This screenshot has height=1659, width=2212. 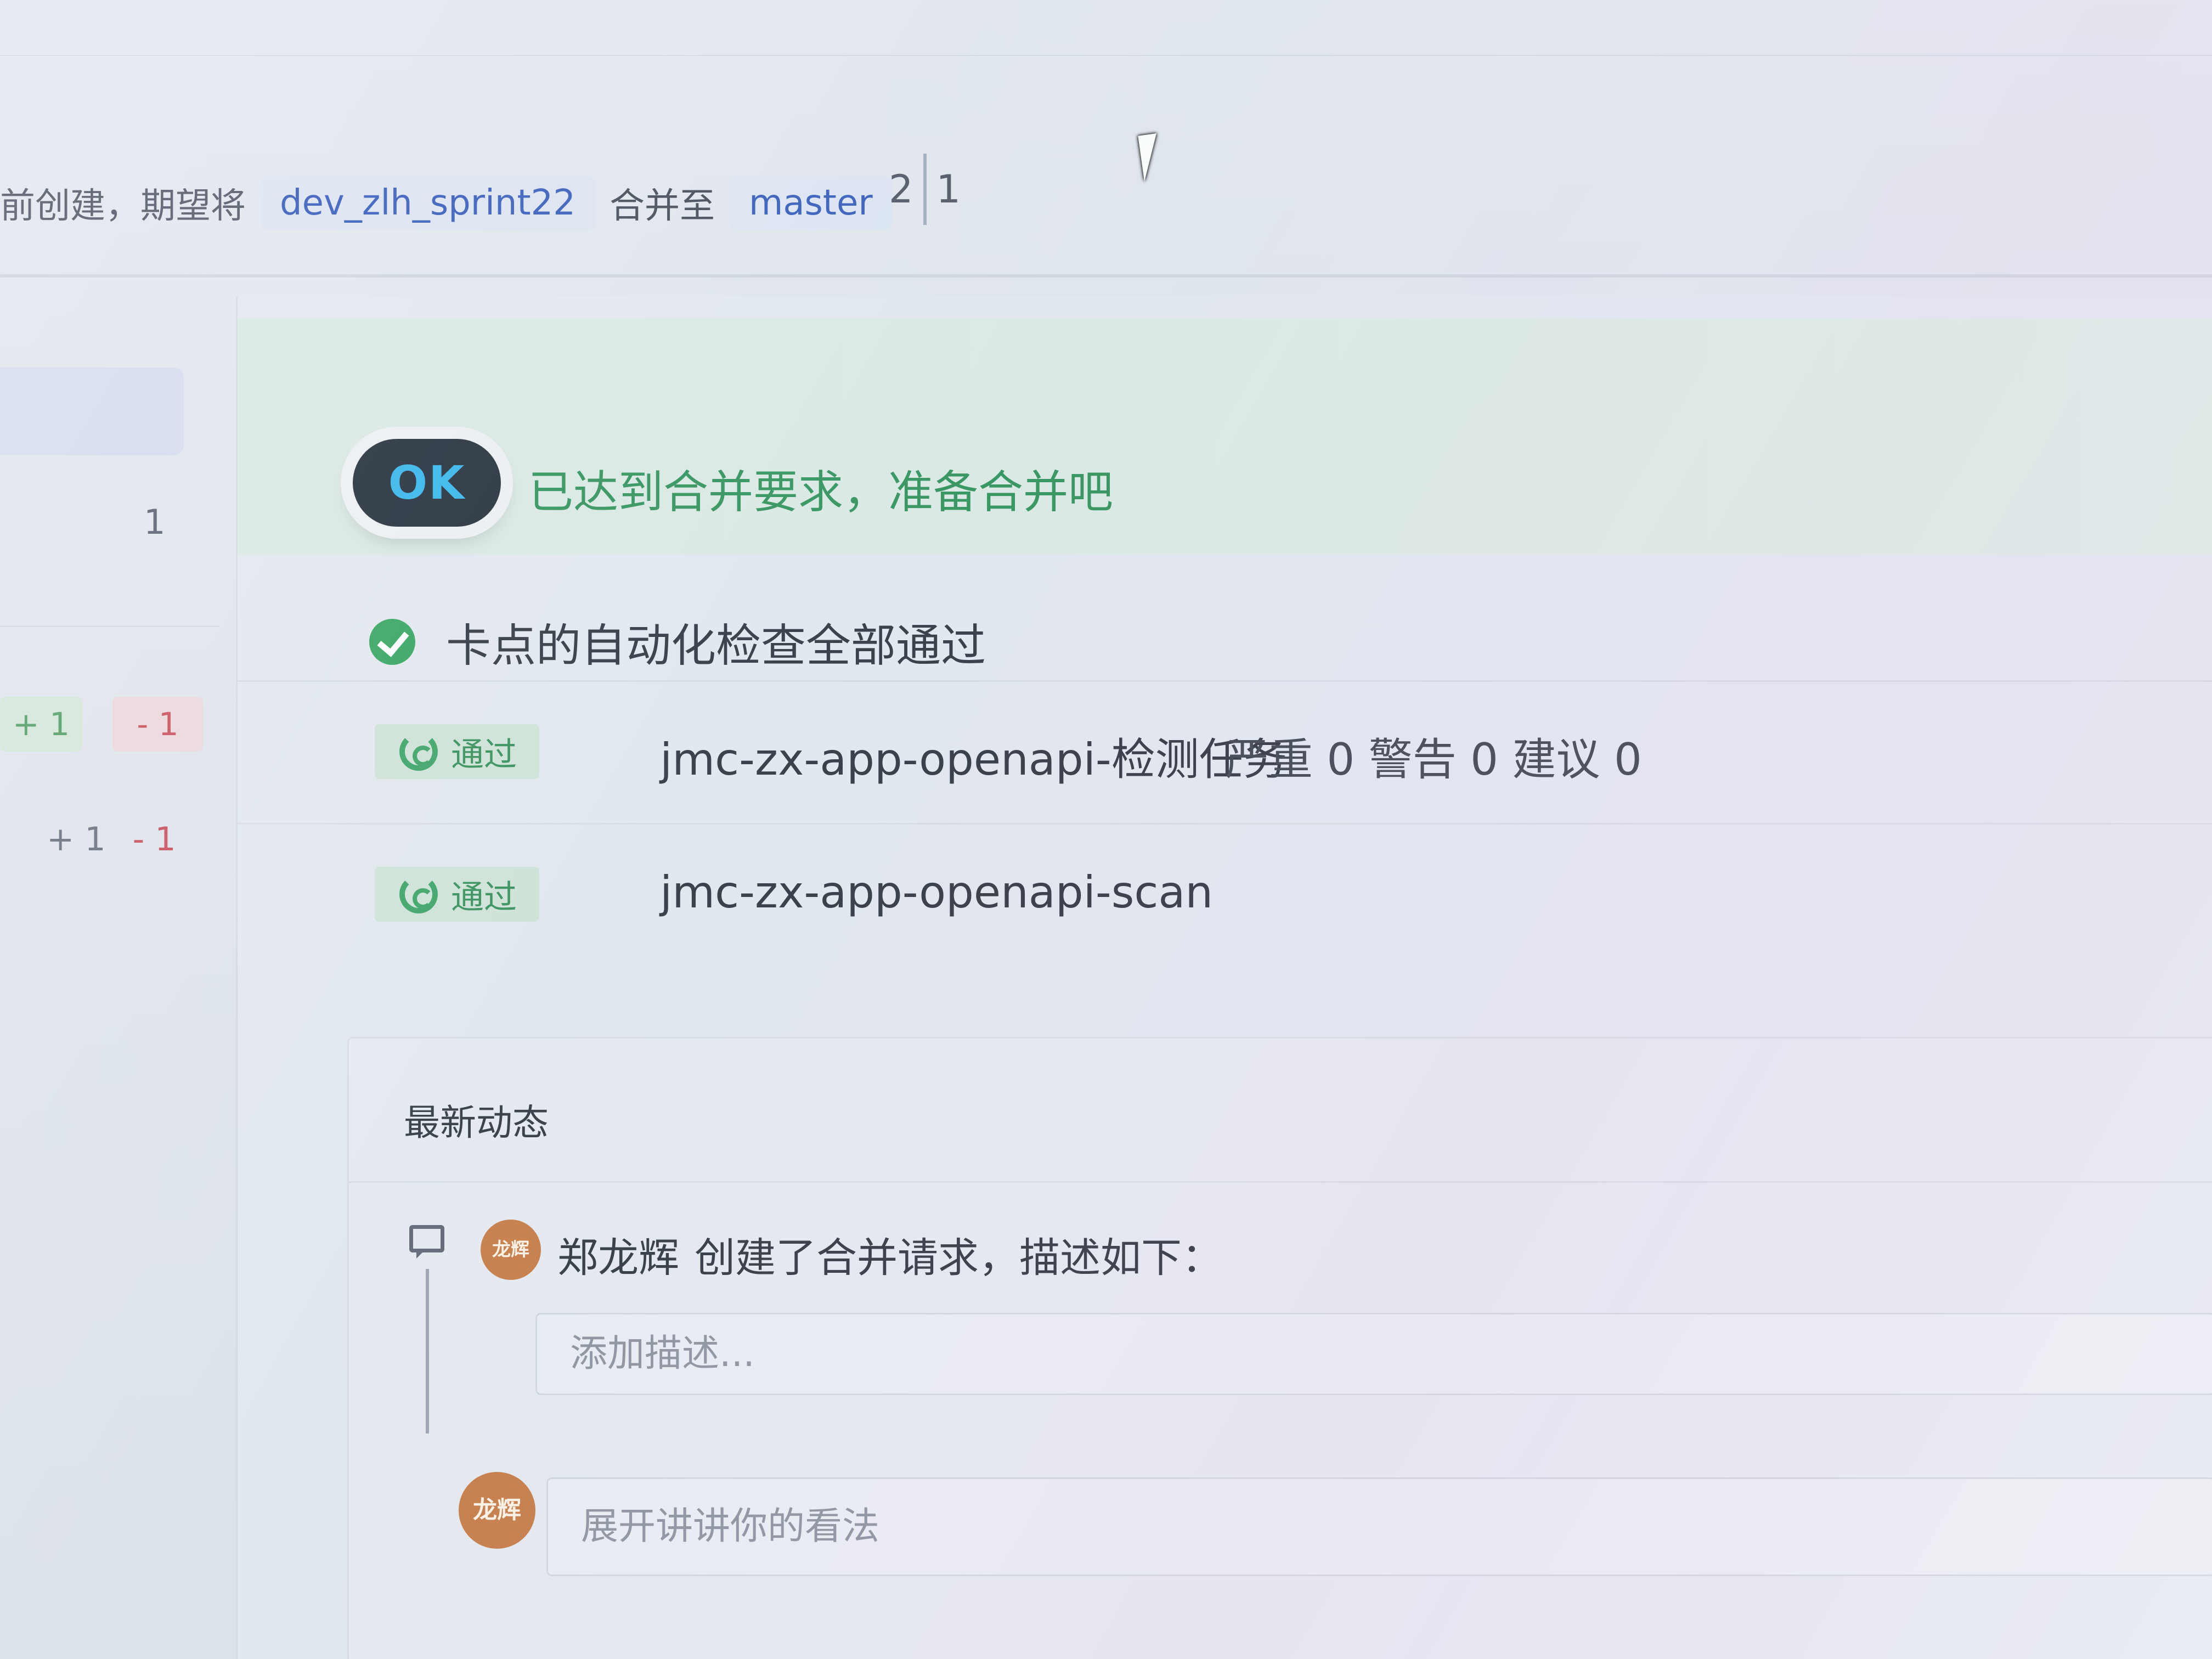 I want to click on checks-summary-row: 卡点的自动化检查全部通过, so click(x=1225, y=618).